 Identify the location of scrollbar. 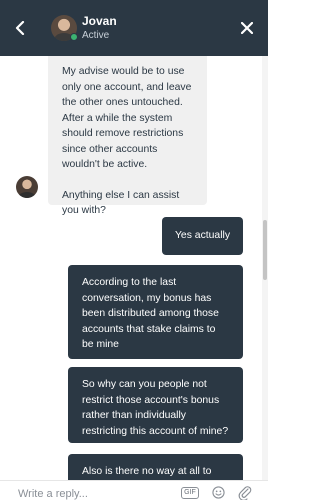
(265, 268).